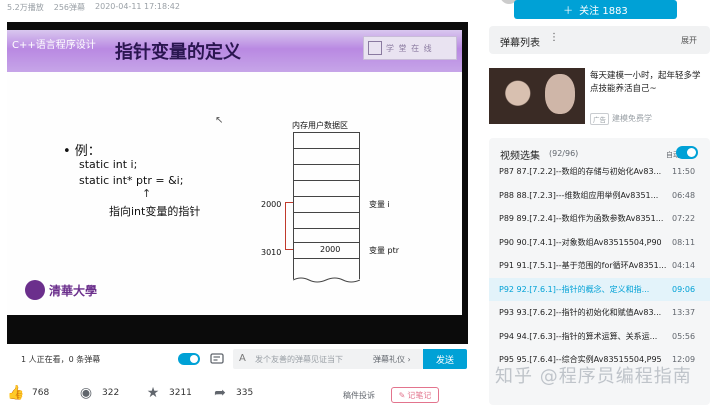 The image size is (720, 405). I want to click on ptr-value: 2000, so click(330, 249).